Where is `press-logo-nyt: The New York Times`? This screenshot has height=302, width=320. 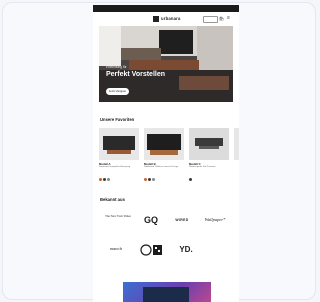 press-logo-nyt: The New York Times is located at coordinates (118, 216).